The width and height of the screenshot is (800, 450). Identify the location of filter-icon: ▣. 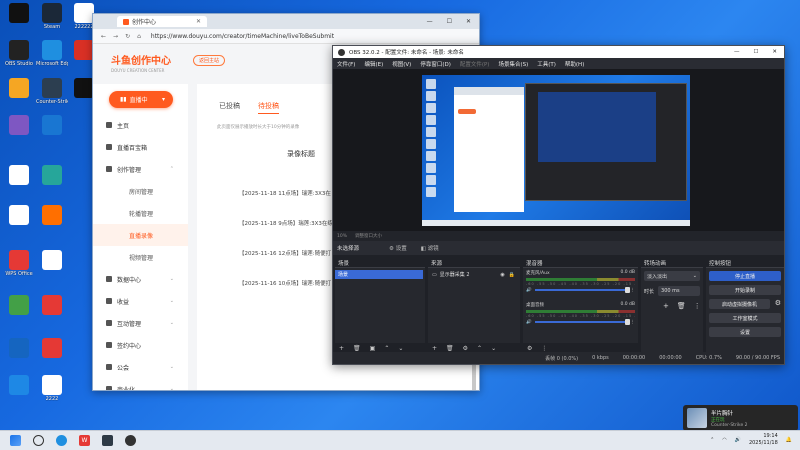
(373, 348).